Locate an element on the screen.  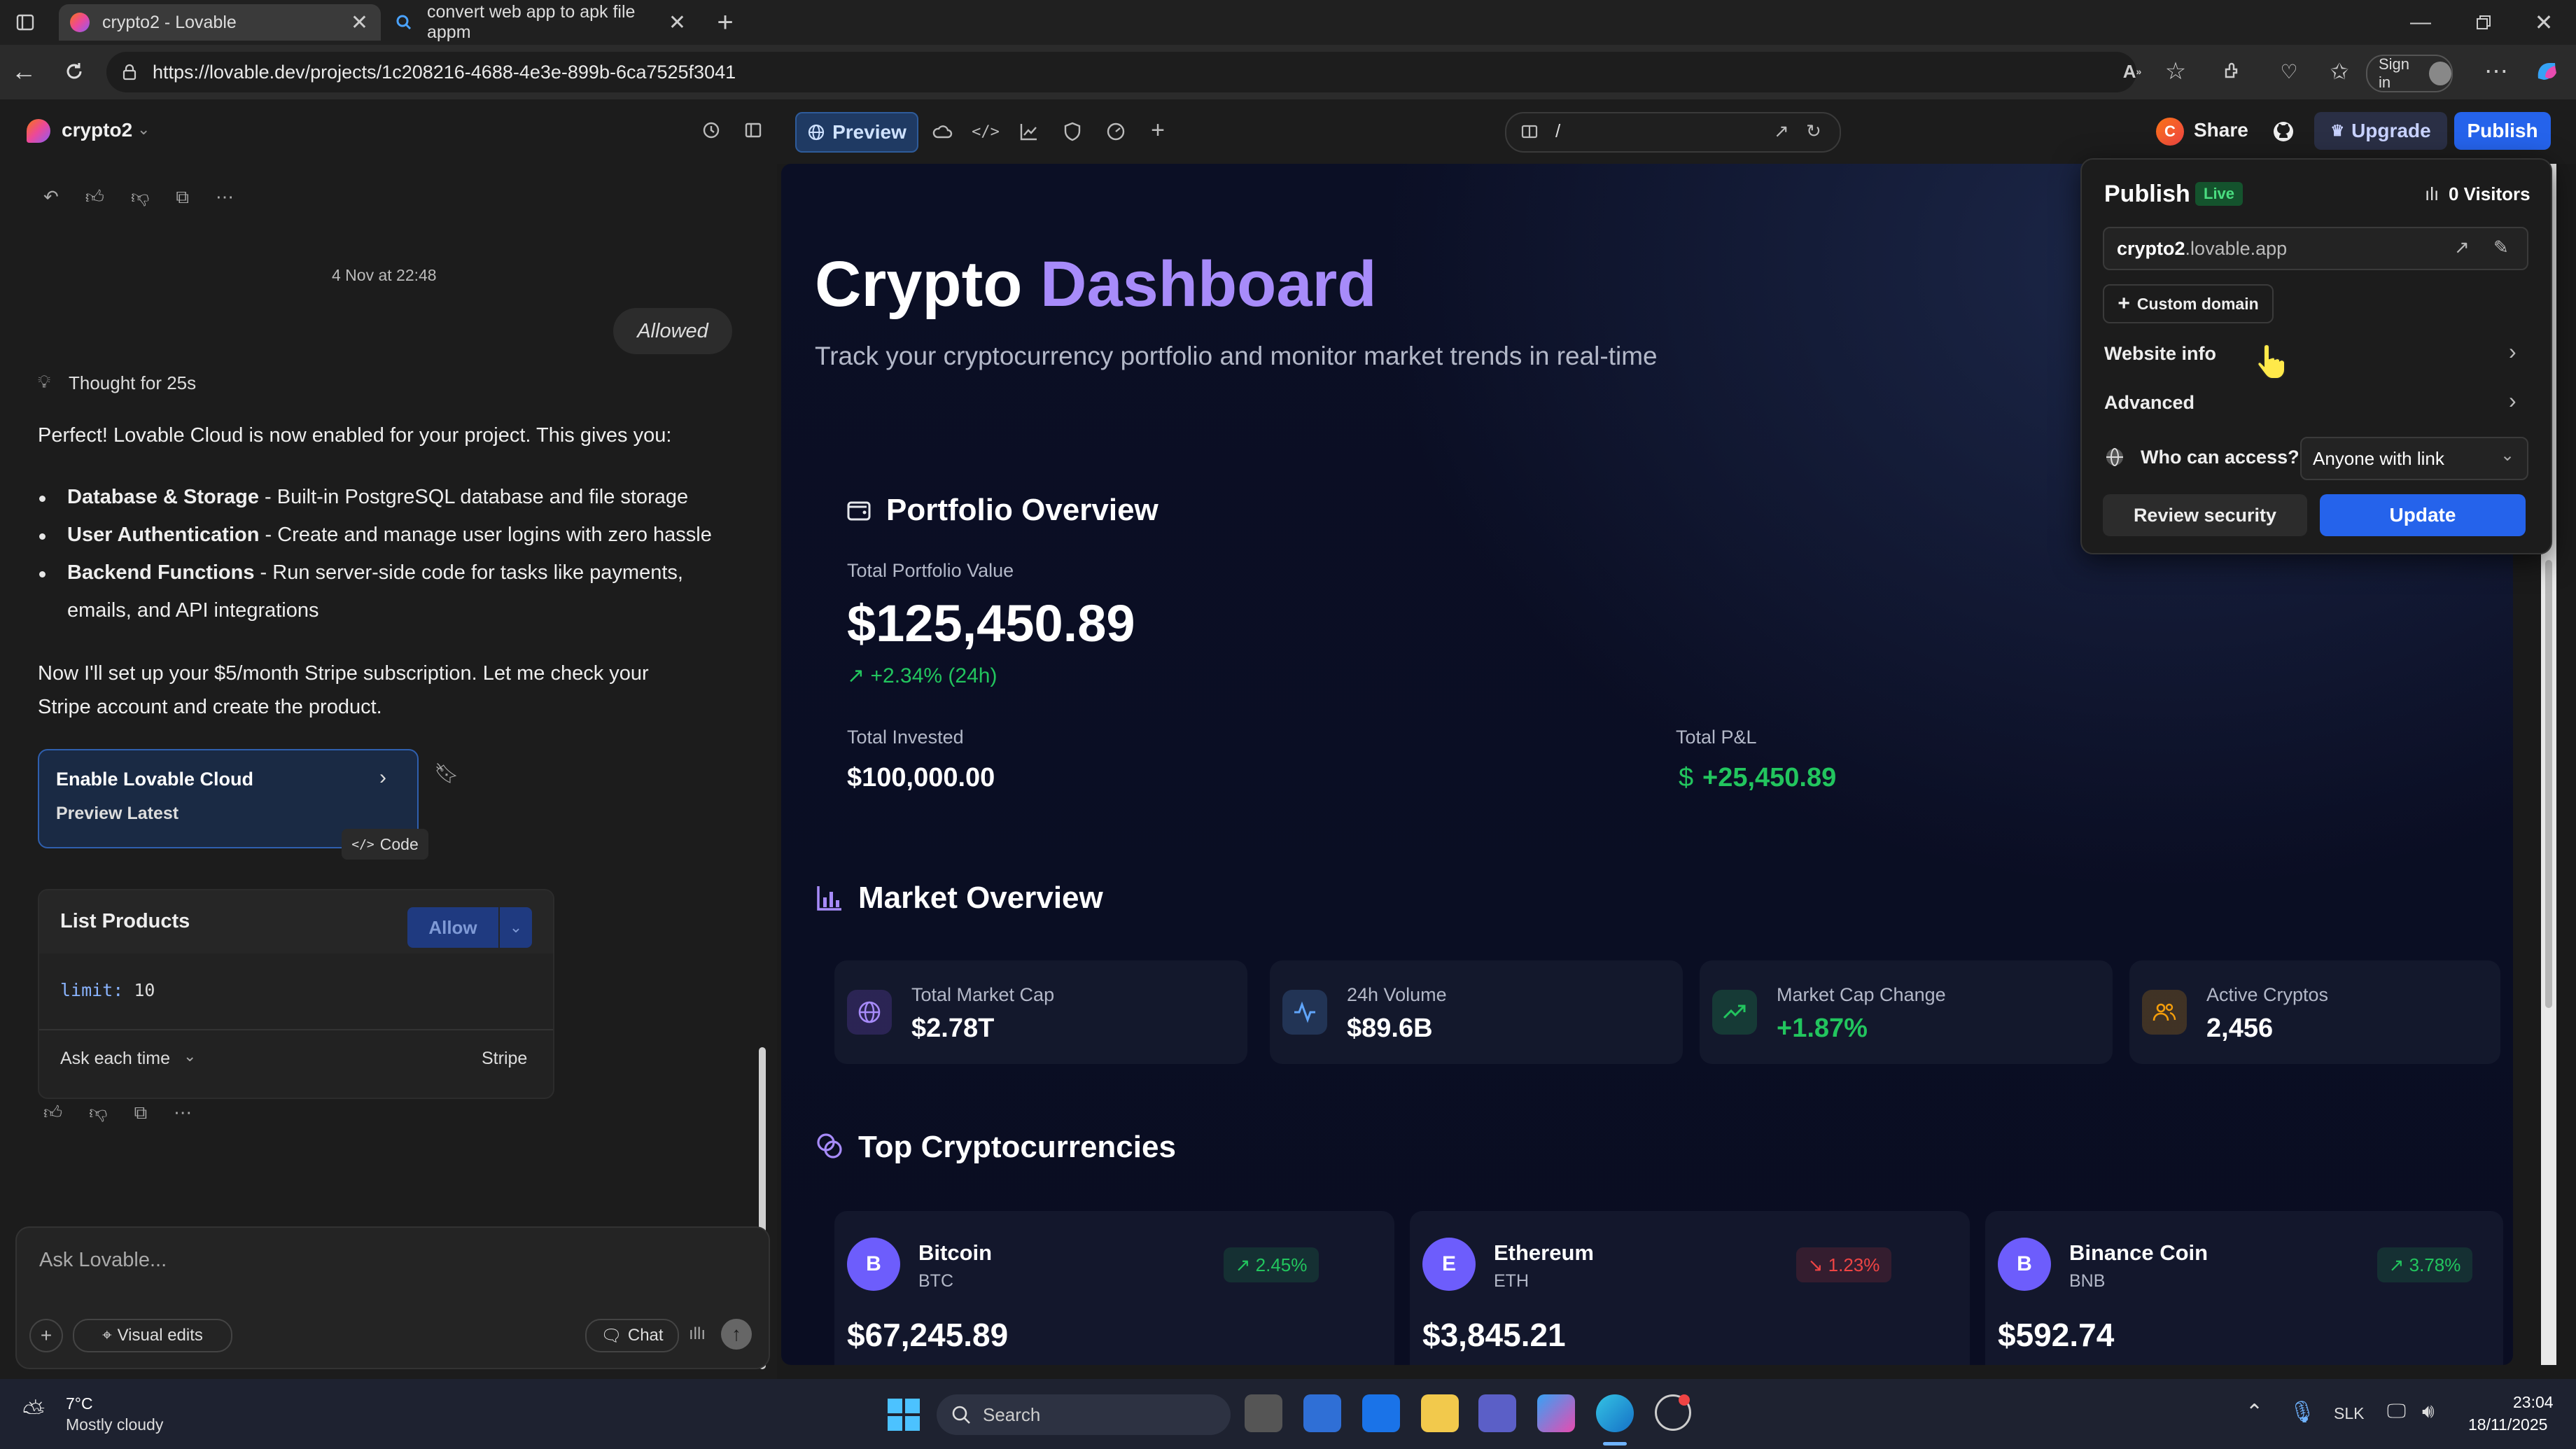
collections-icon: ✩ is located at coordinates (2339, 71).